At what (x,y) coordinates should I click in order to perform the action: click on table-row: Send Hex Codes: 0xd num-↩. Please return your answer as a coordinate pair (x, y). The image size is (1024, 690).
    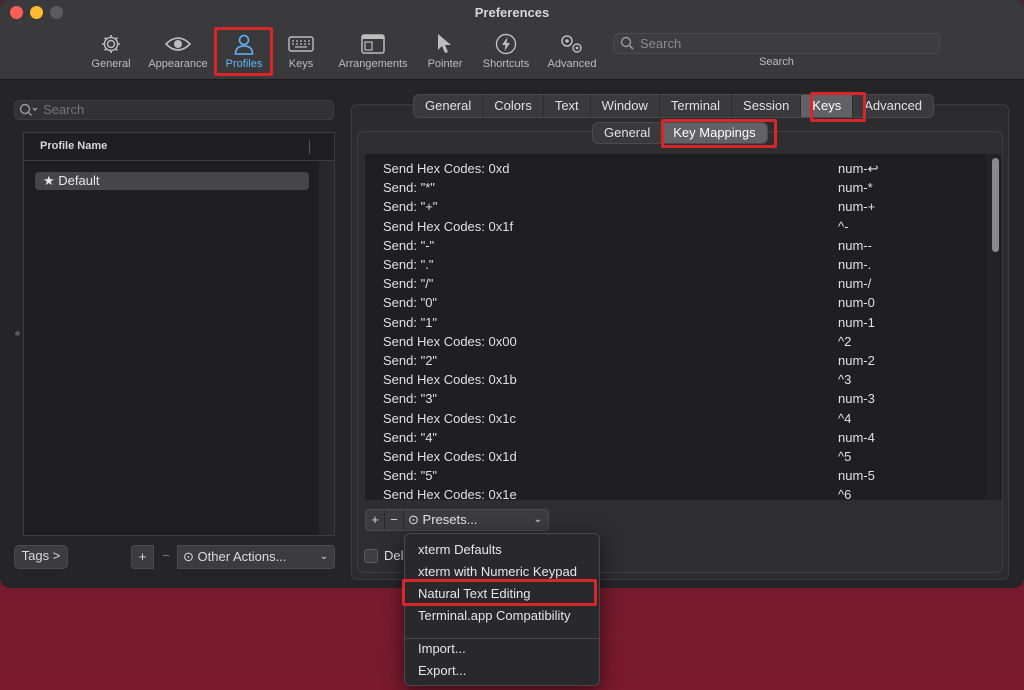
    Looking at the image, I should click on (675, 168).